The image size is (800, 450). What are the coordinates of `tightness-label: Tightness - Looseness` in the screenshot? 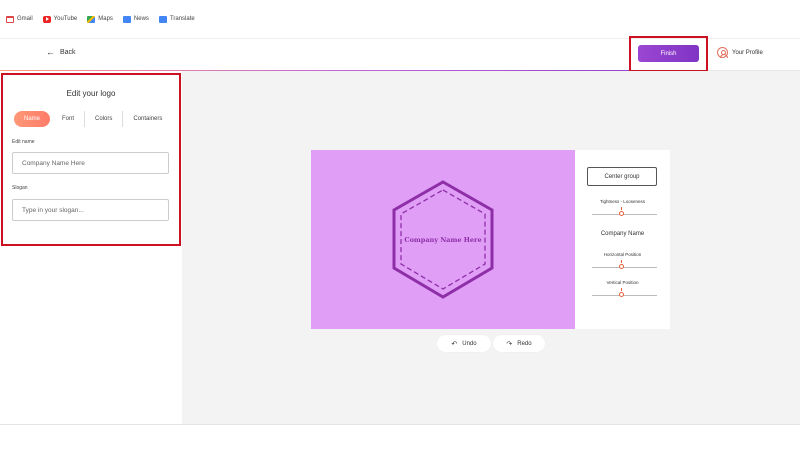 It's located at (622, 201).